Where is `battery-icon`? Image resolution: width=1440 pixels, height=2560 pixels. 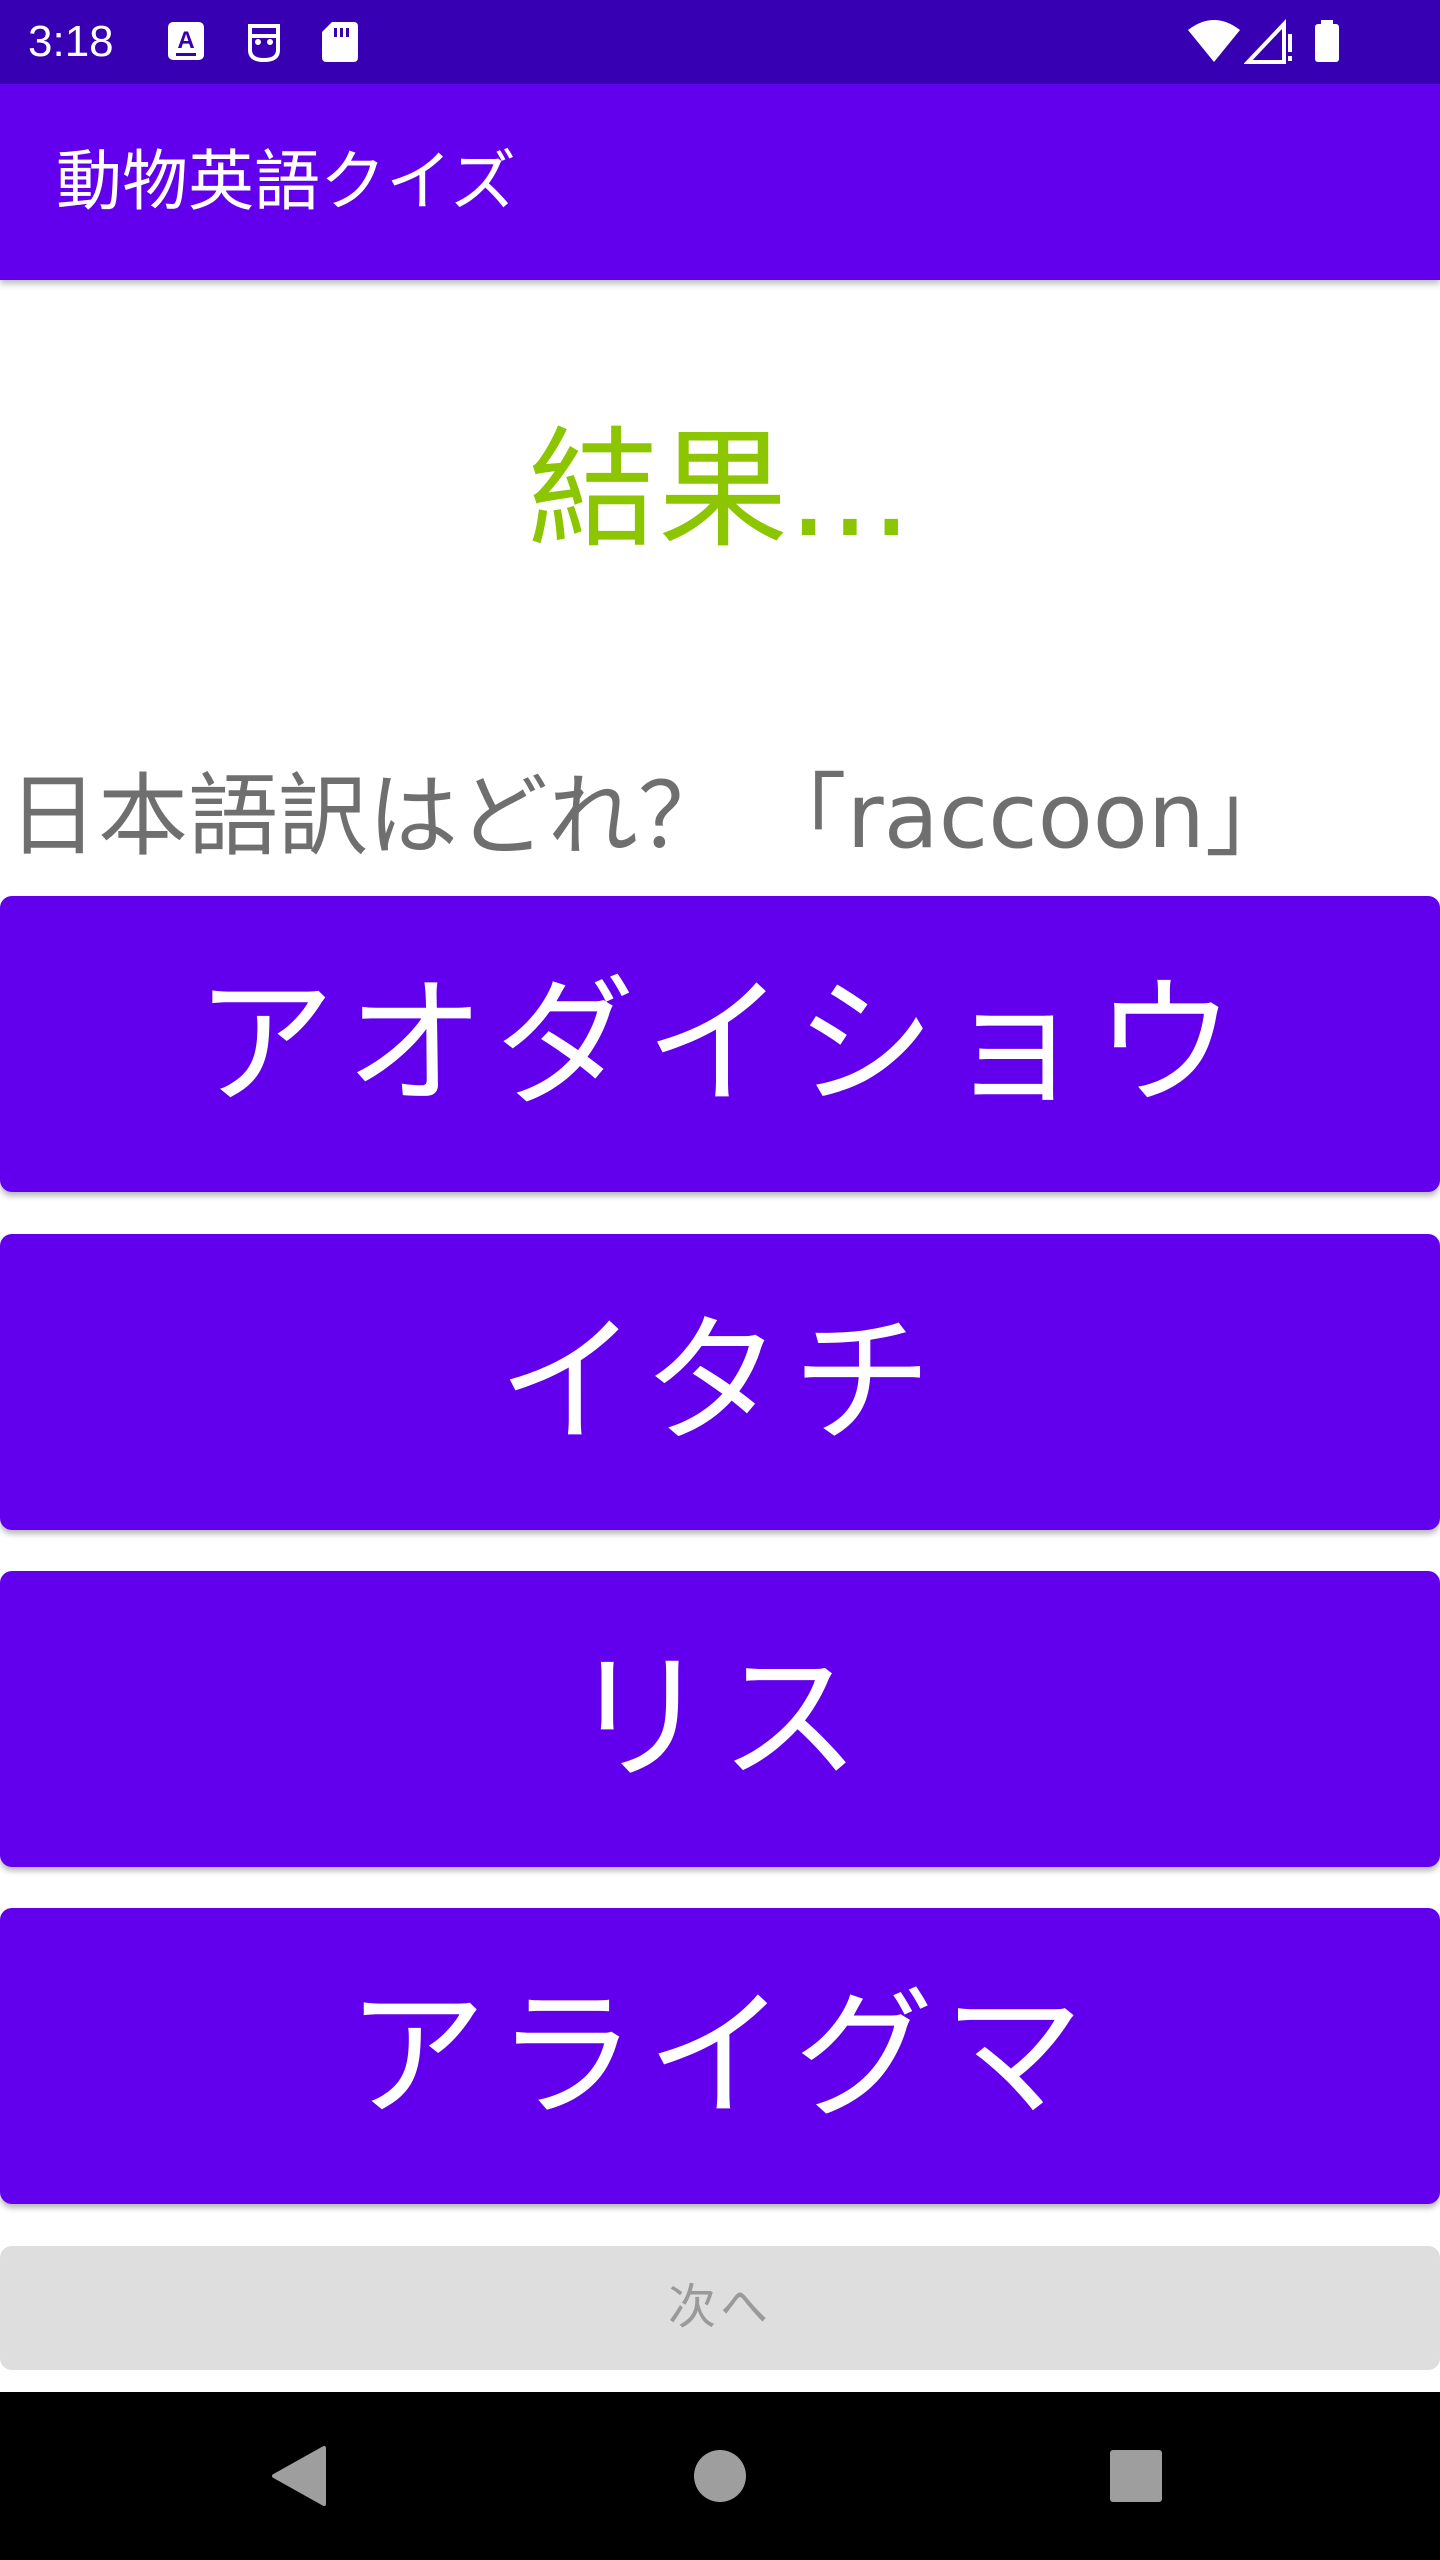 battery-icon is located at coordinates (1327, 41).